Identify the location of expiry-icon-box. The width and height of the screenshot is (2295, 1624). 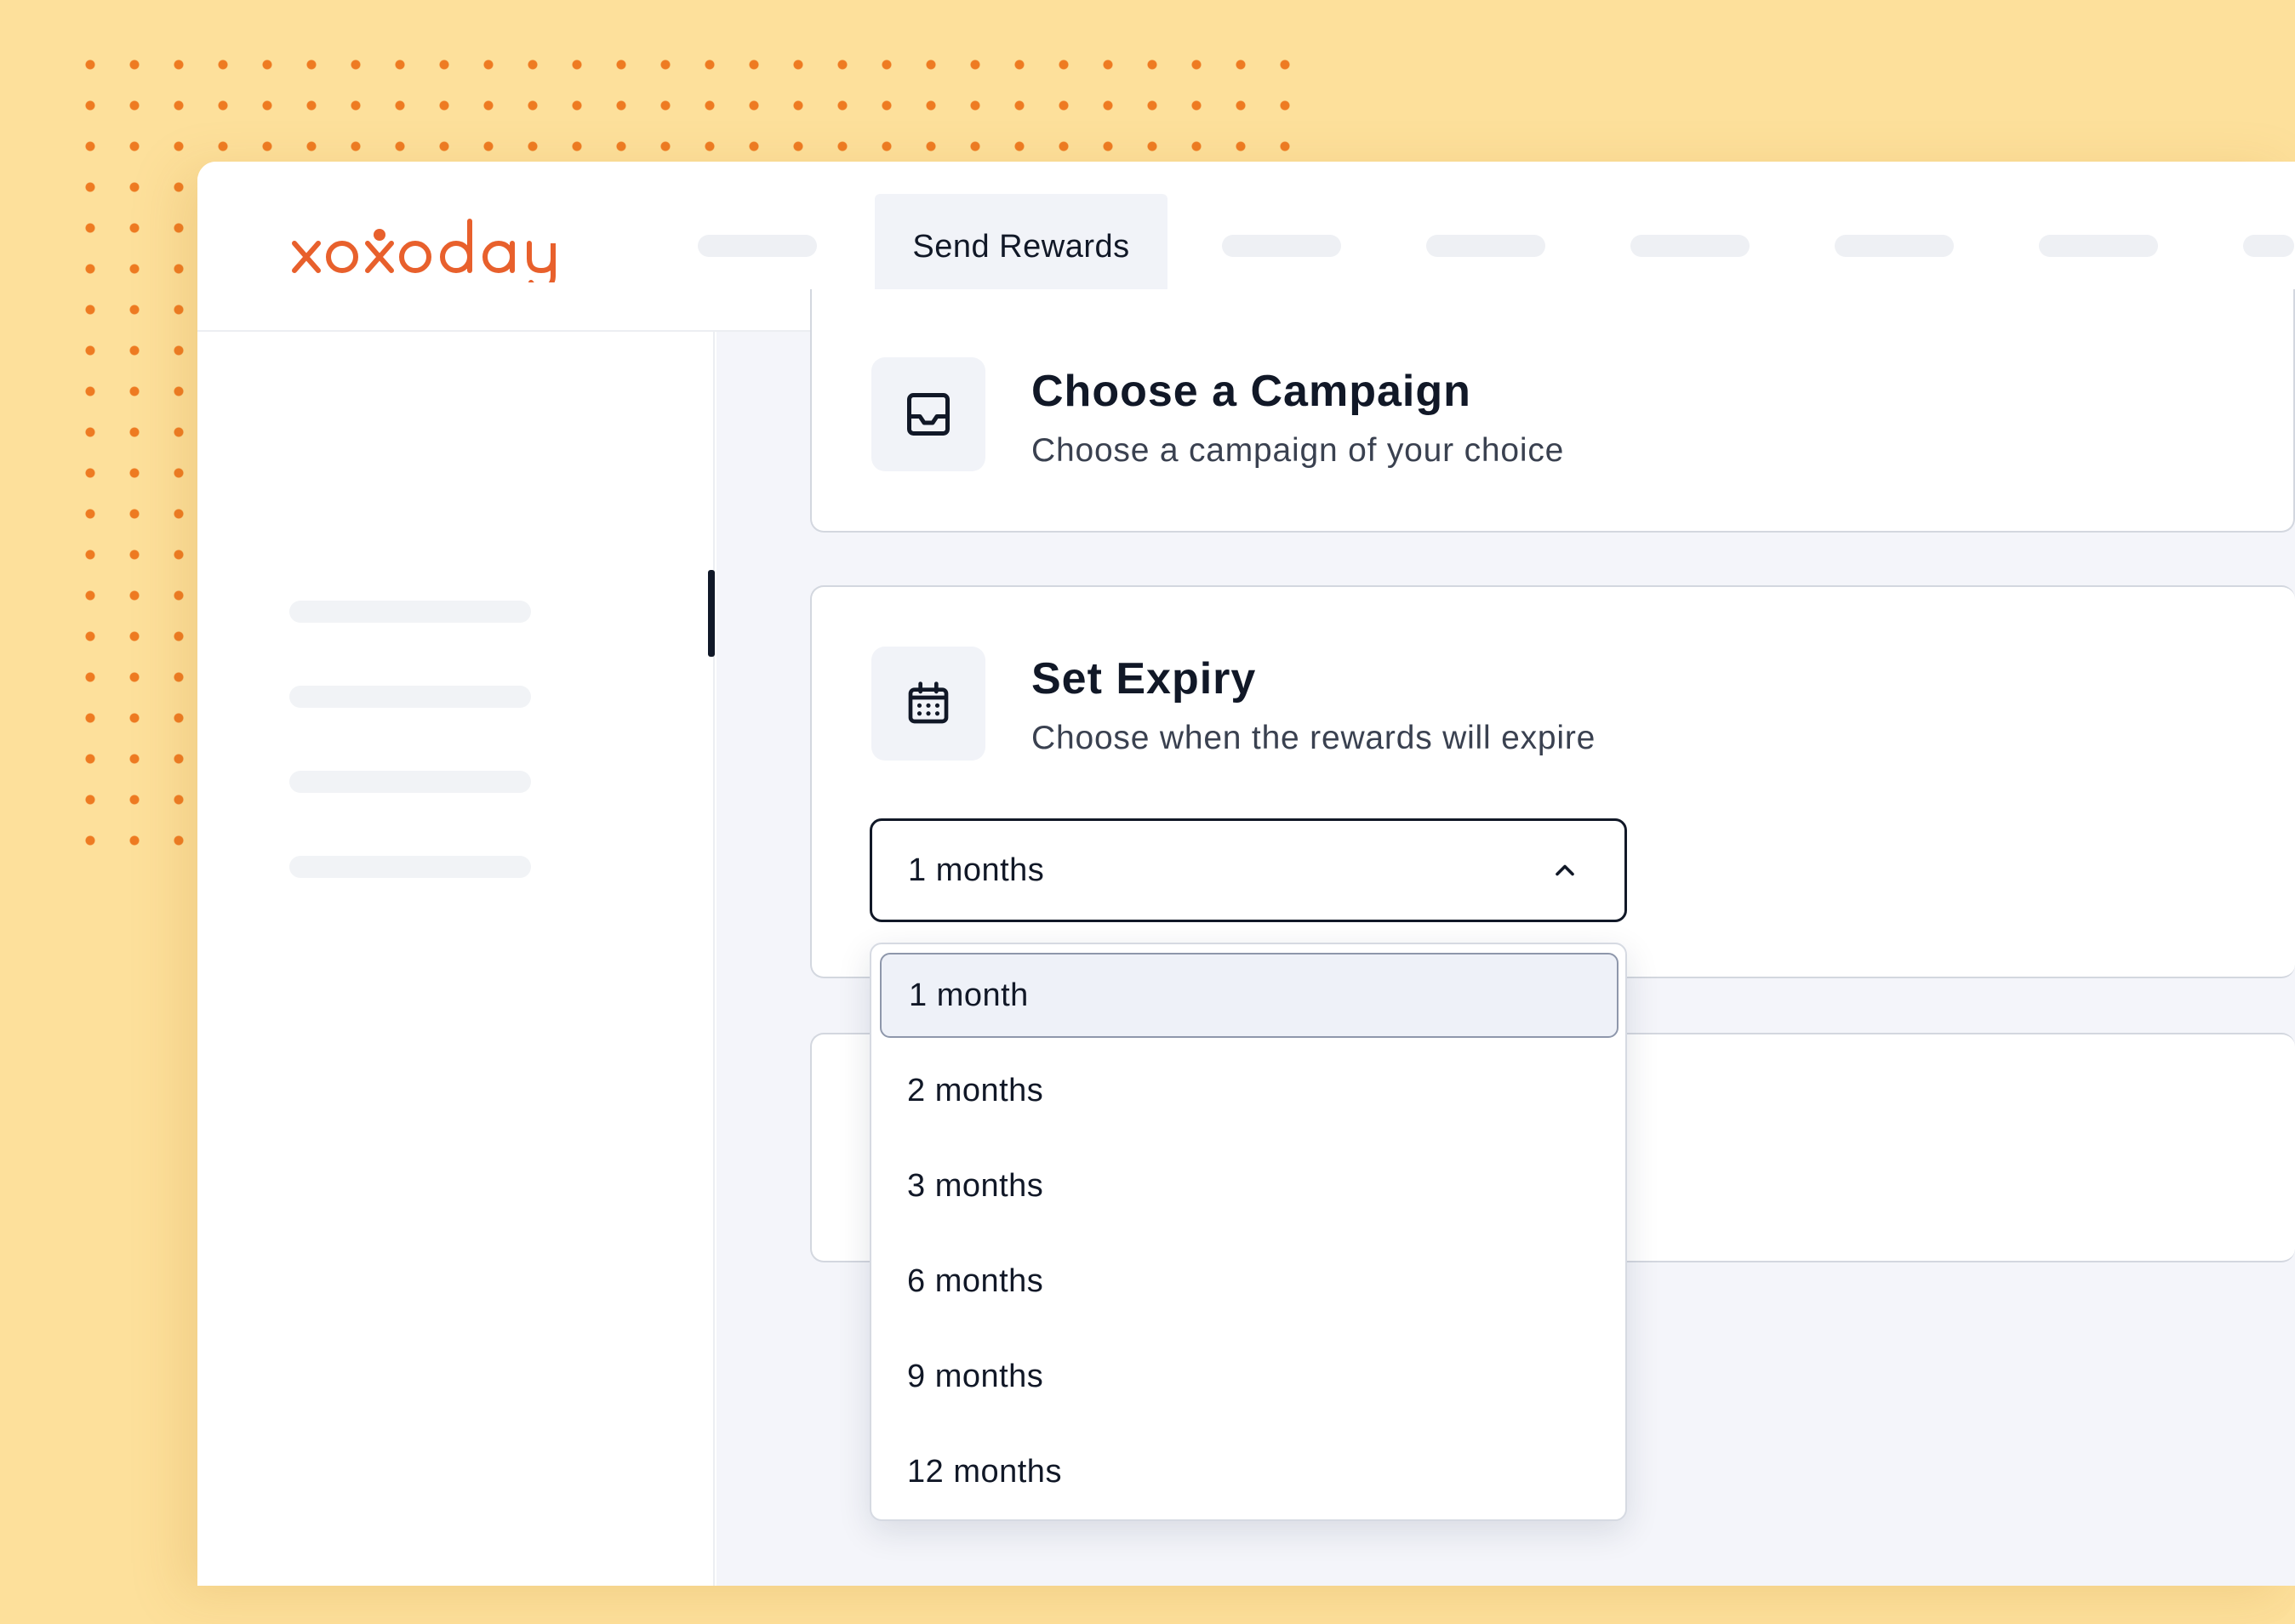
(928, 704).